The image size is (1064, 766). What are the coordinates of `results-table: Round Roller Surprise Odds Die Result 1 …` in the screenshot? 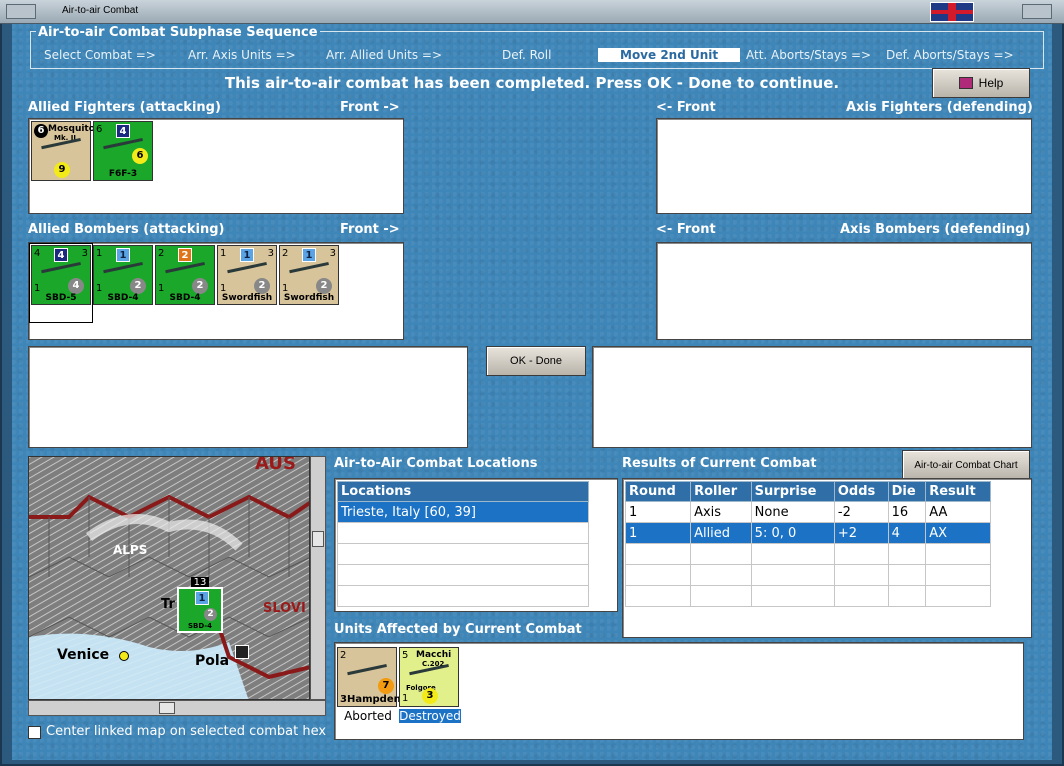 It's located at (807, 544).